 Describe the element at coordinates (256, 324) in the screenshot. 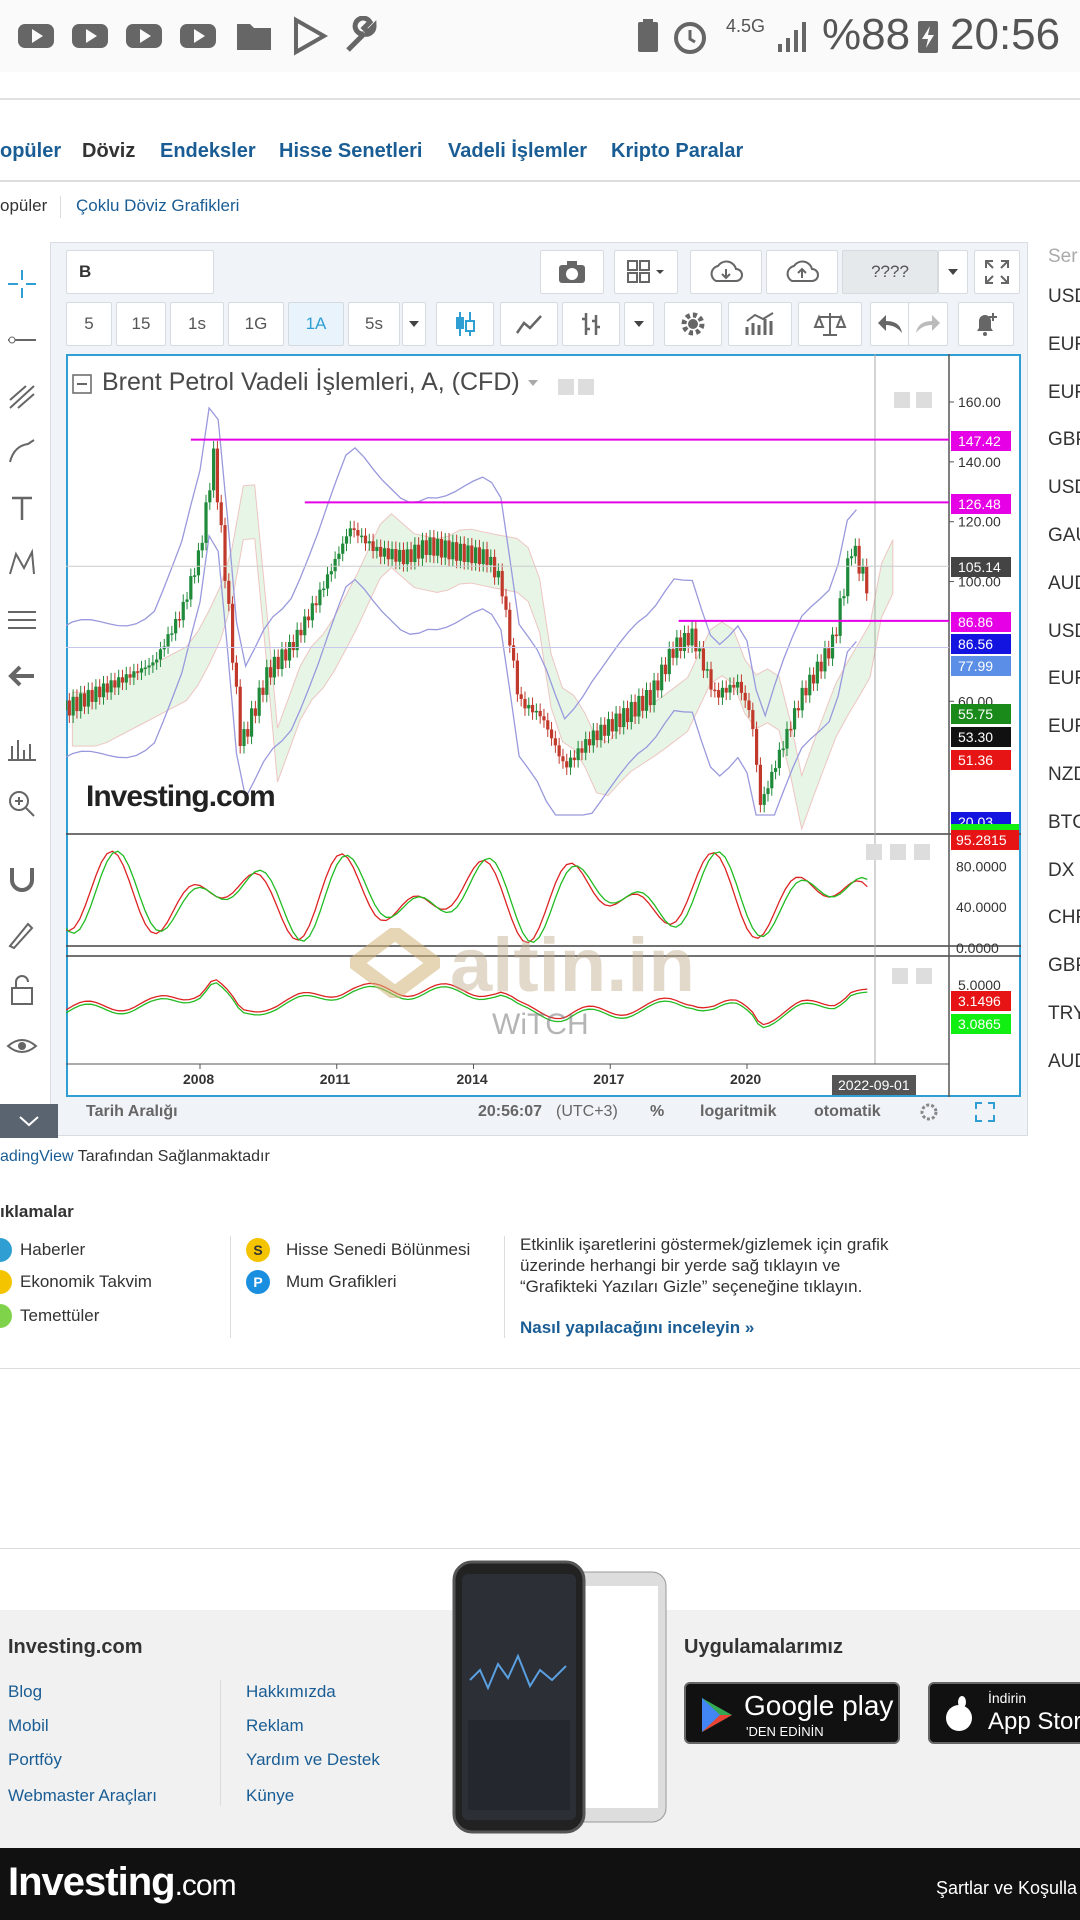

I see `interval-1g: 1G` at that location.